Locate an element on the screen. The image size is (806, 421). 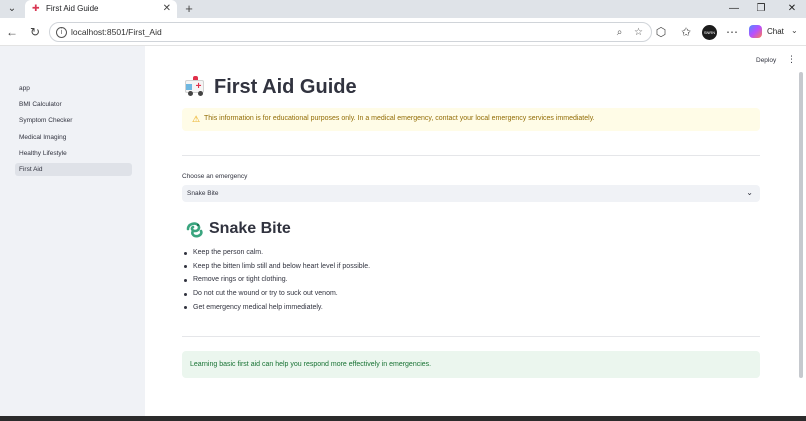
sidebar-item-app: app is located at coordinates (73, 88).